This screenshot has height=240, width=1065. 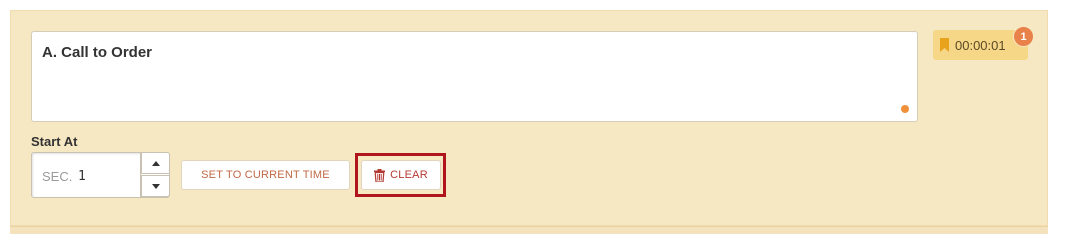 I want to click on set-to-current-time-button: SET TO CURRENT TIME, so click(x=265, y=175).